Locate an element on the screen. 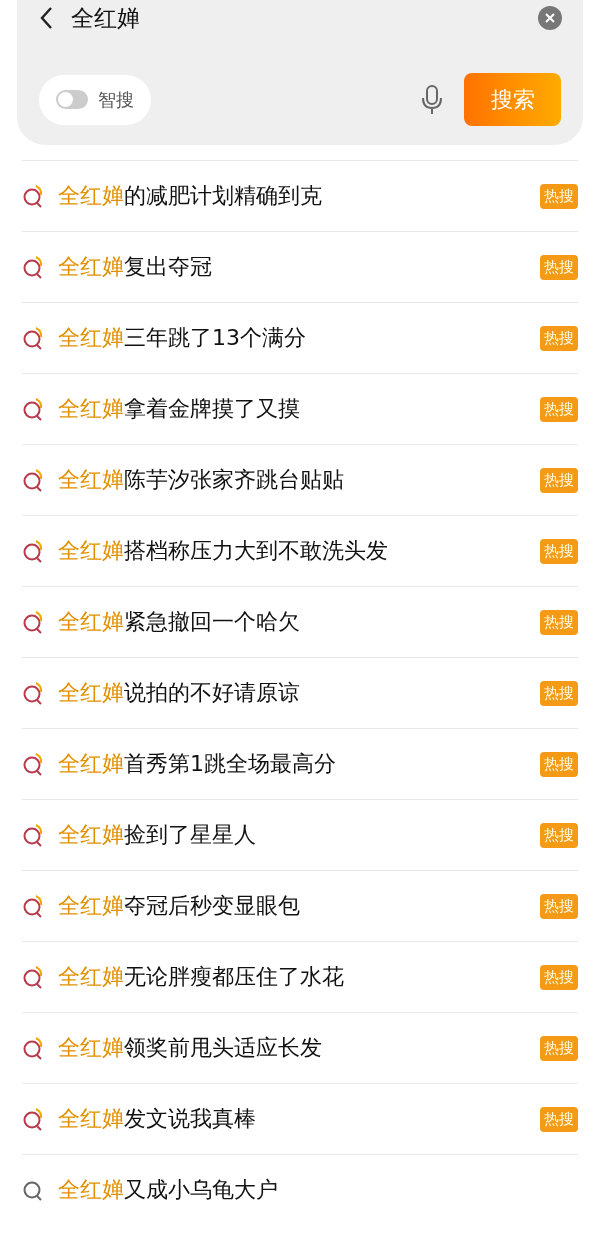 The height and width of the screenshot is (1241, 600). suggestion-item: 全红婵无论胖瘦都压住了水花 热搜 is located at coordinates (300, 976).